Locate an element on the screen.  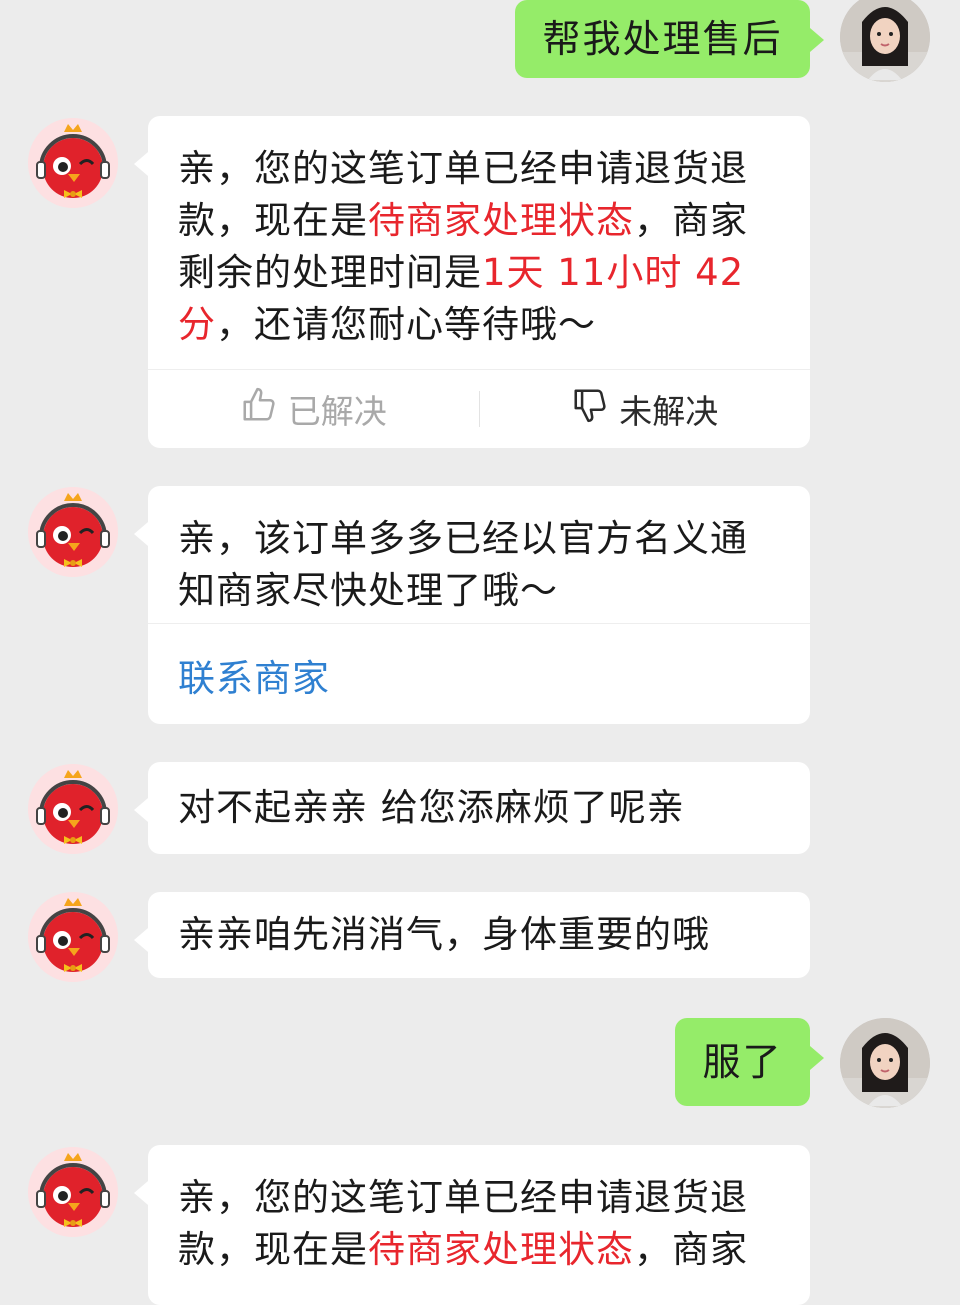
resolved-button: 已解决 is located at coordinates (313, 409).